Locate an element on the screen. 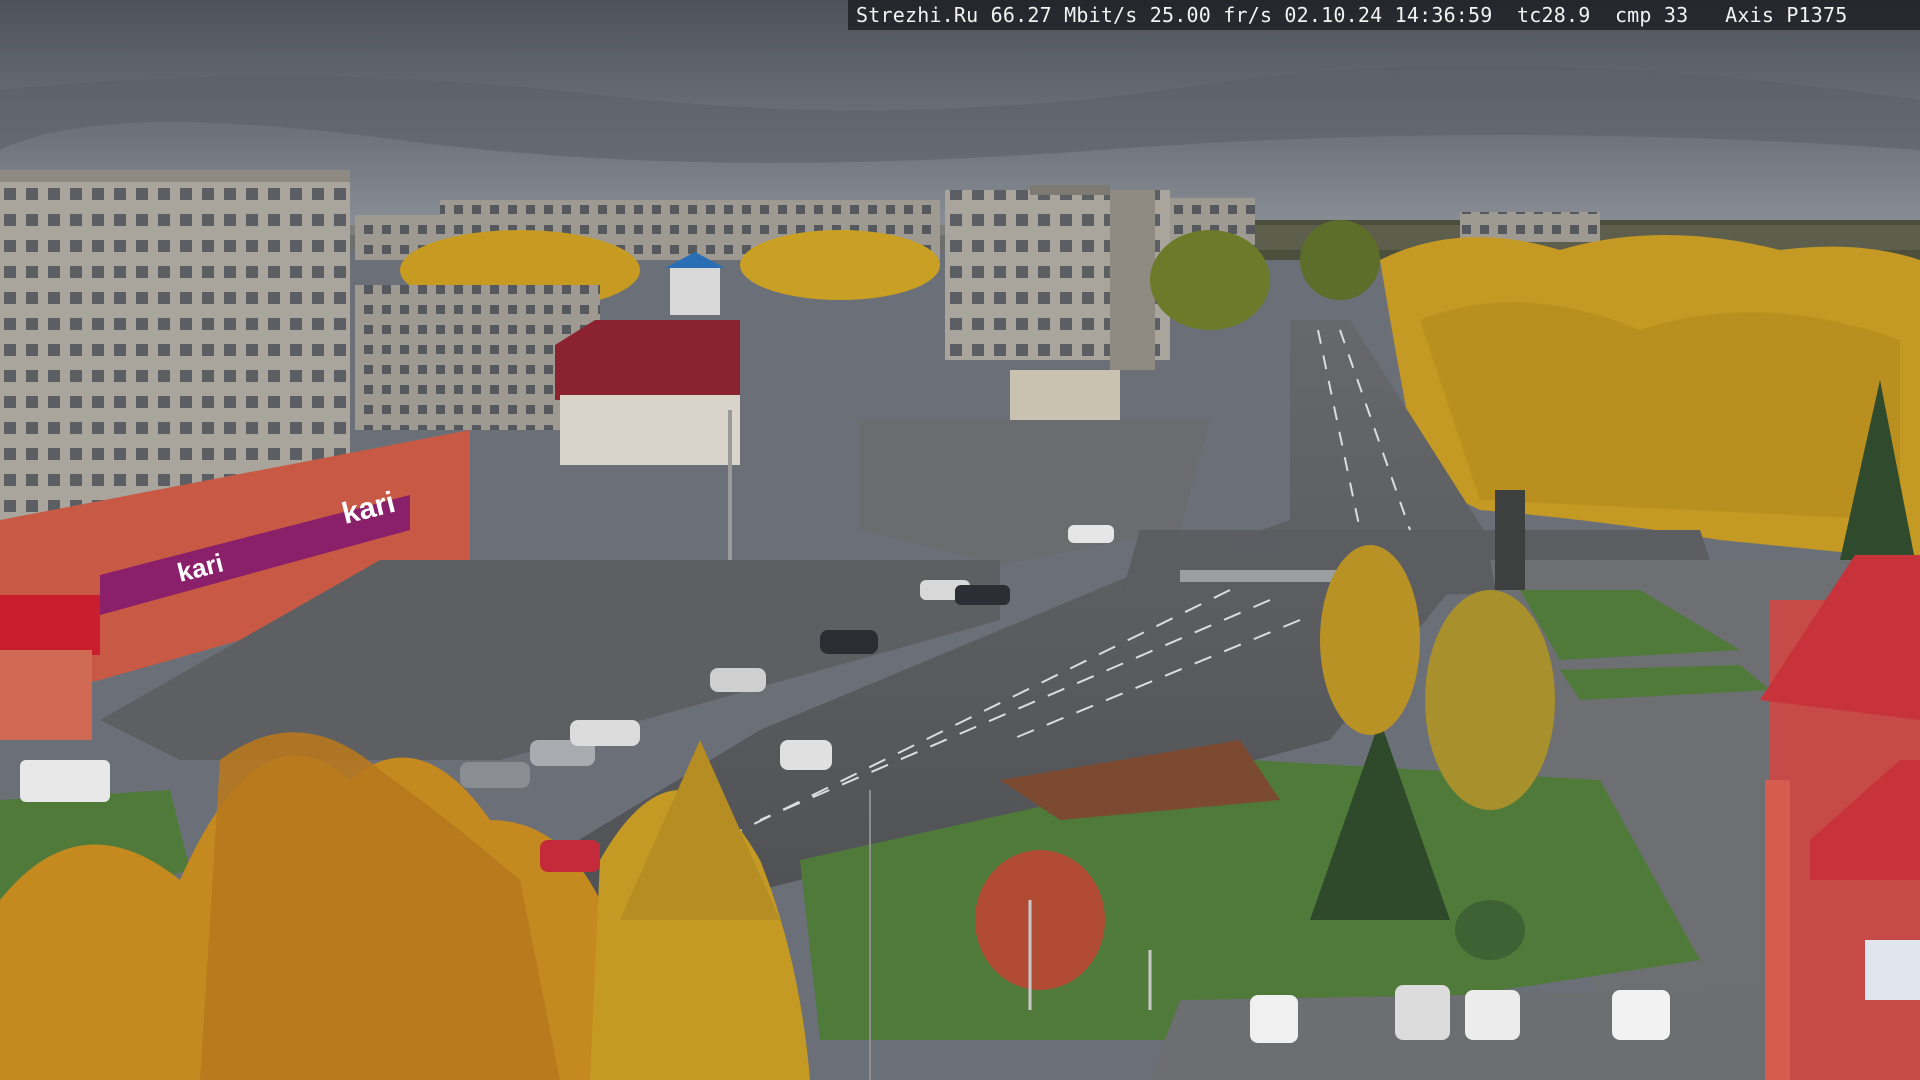  monument is located at coordinates (1510, 540).